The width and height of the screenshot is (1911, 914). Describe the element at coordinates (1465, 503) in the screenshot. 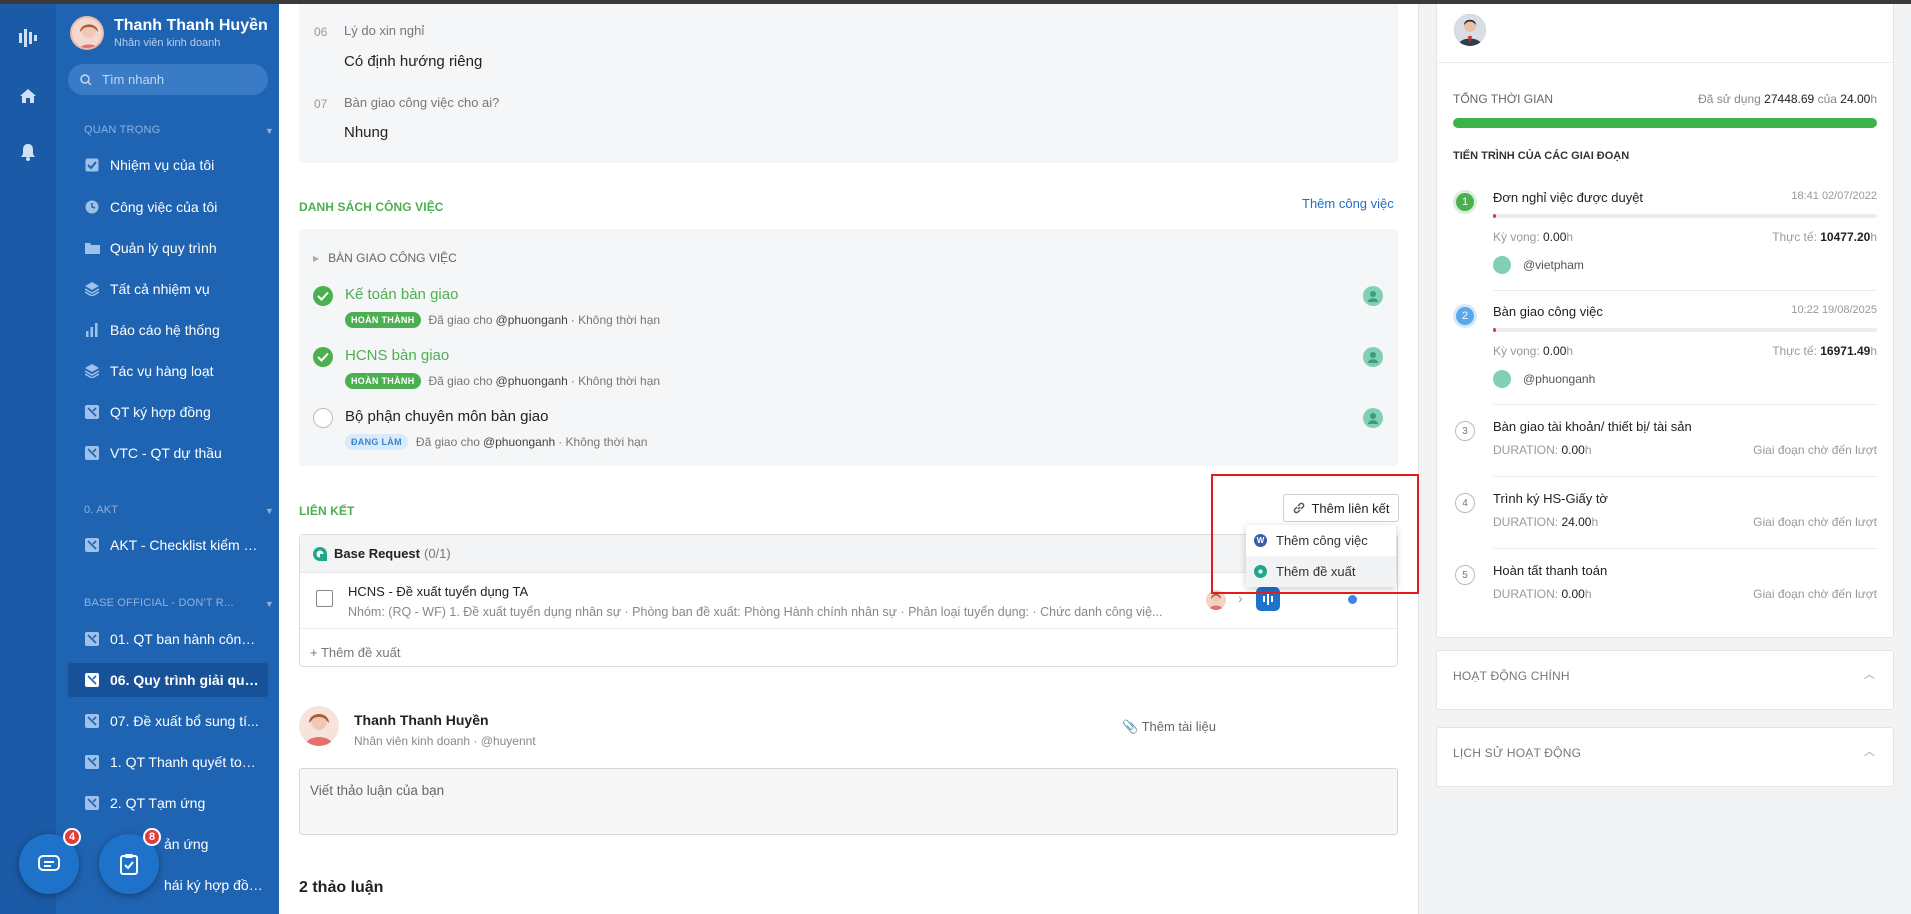

I see `stage-number: 4` at that location.